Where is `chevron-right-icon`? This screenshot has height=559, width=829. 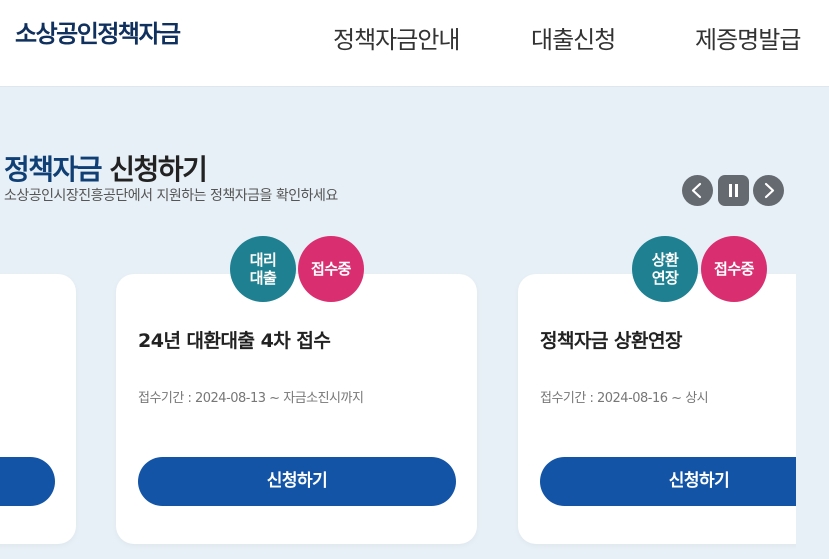 chevron-right-icon is located at coordinates (769, 190).